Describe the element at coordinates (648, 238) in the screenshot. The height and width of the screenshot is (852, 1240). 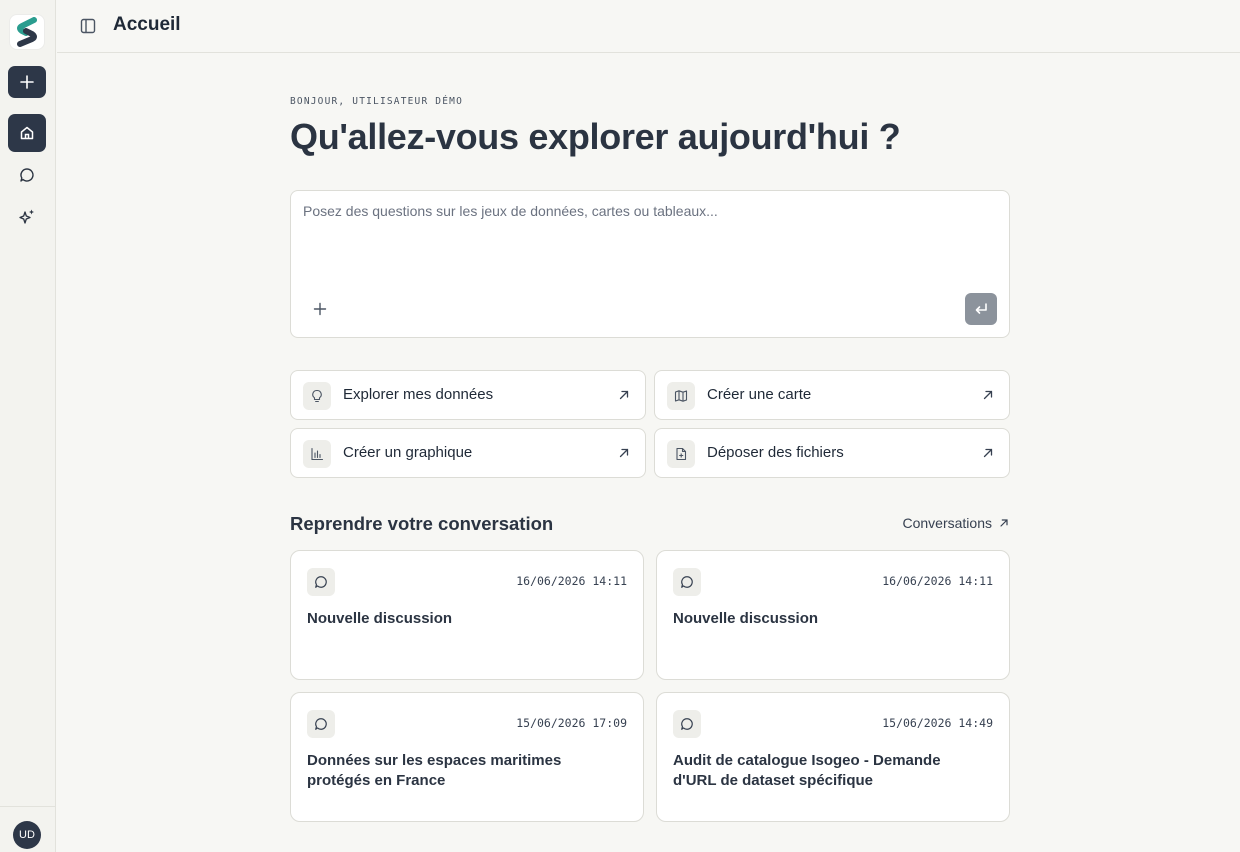
I see `prompt-input` at that location.